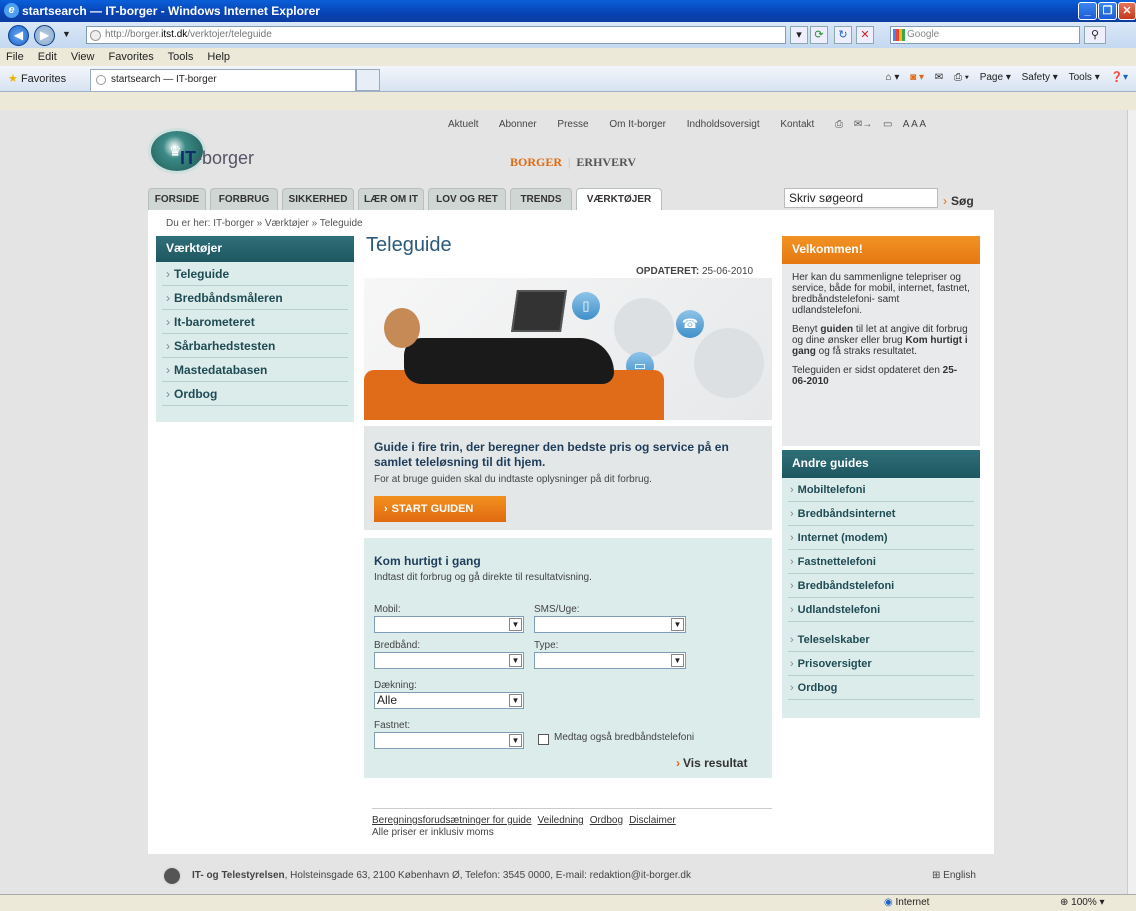 Image resolution: width=1136 pixels, height=911 pixels. I want to click on send-mail-icon: ✉→, so click(863, 124).